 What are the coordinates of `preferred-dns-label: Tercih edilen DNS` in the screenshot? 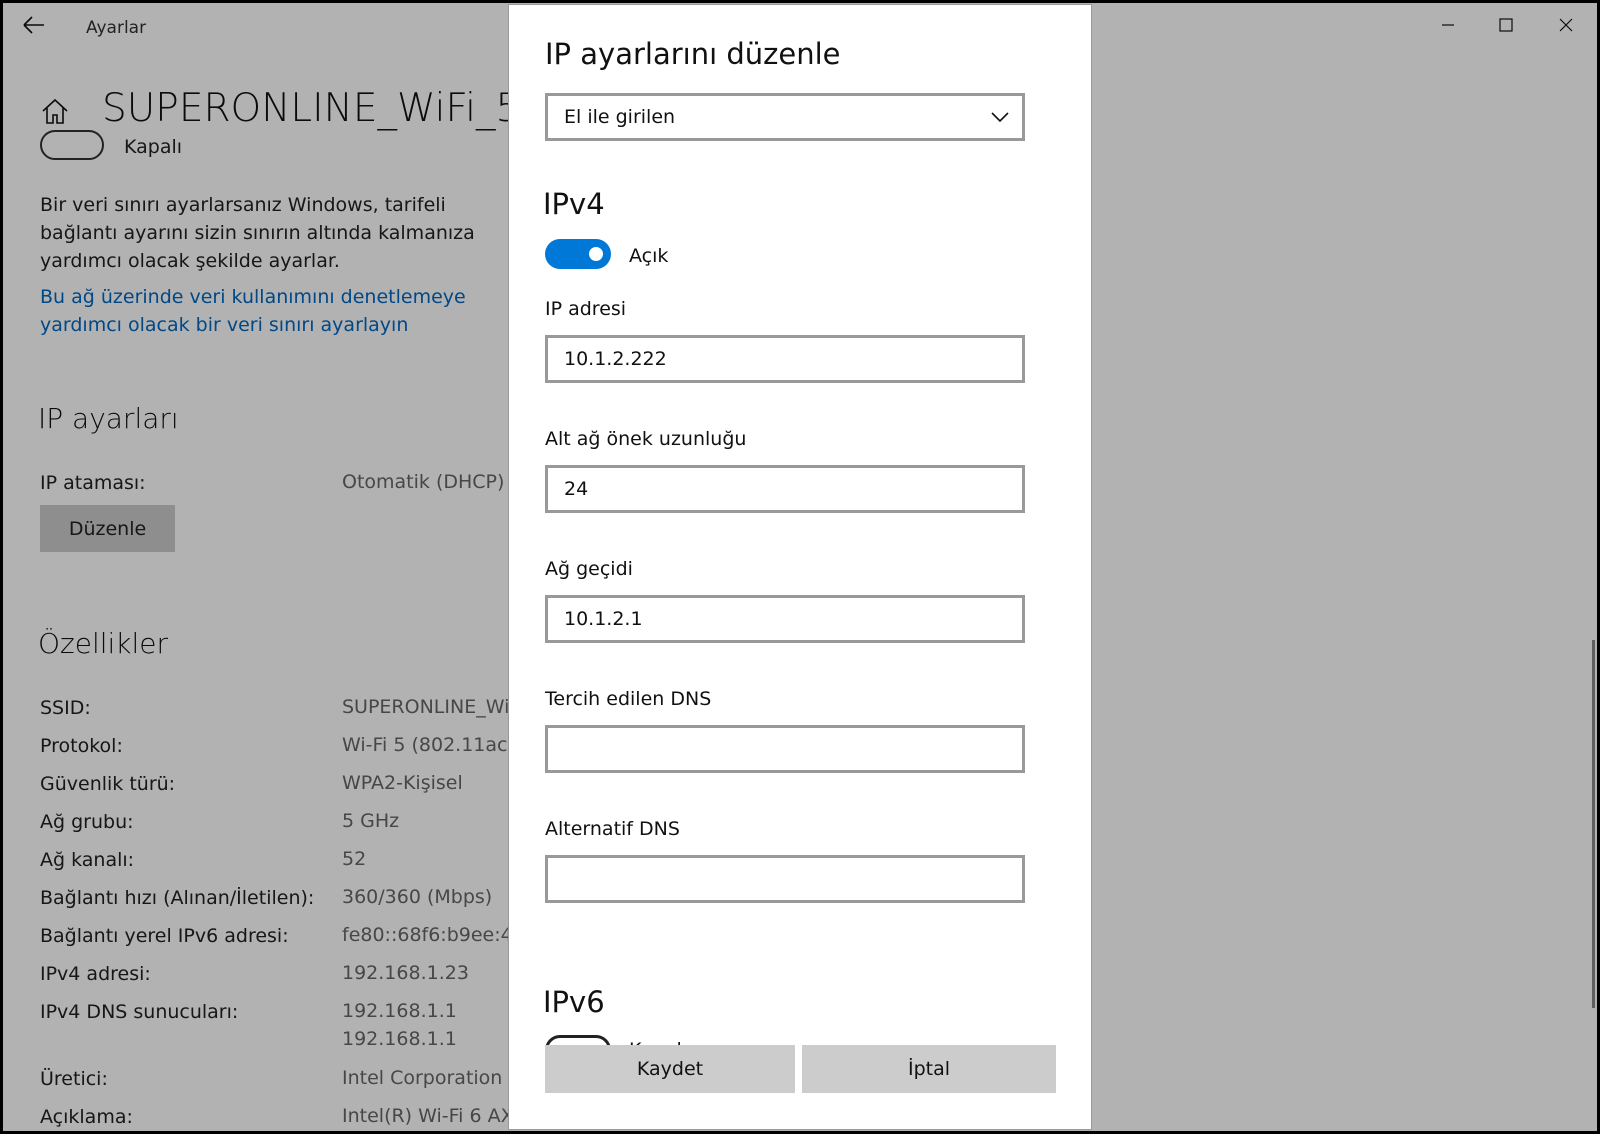 It's located at (628, 699).